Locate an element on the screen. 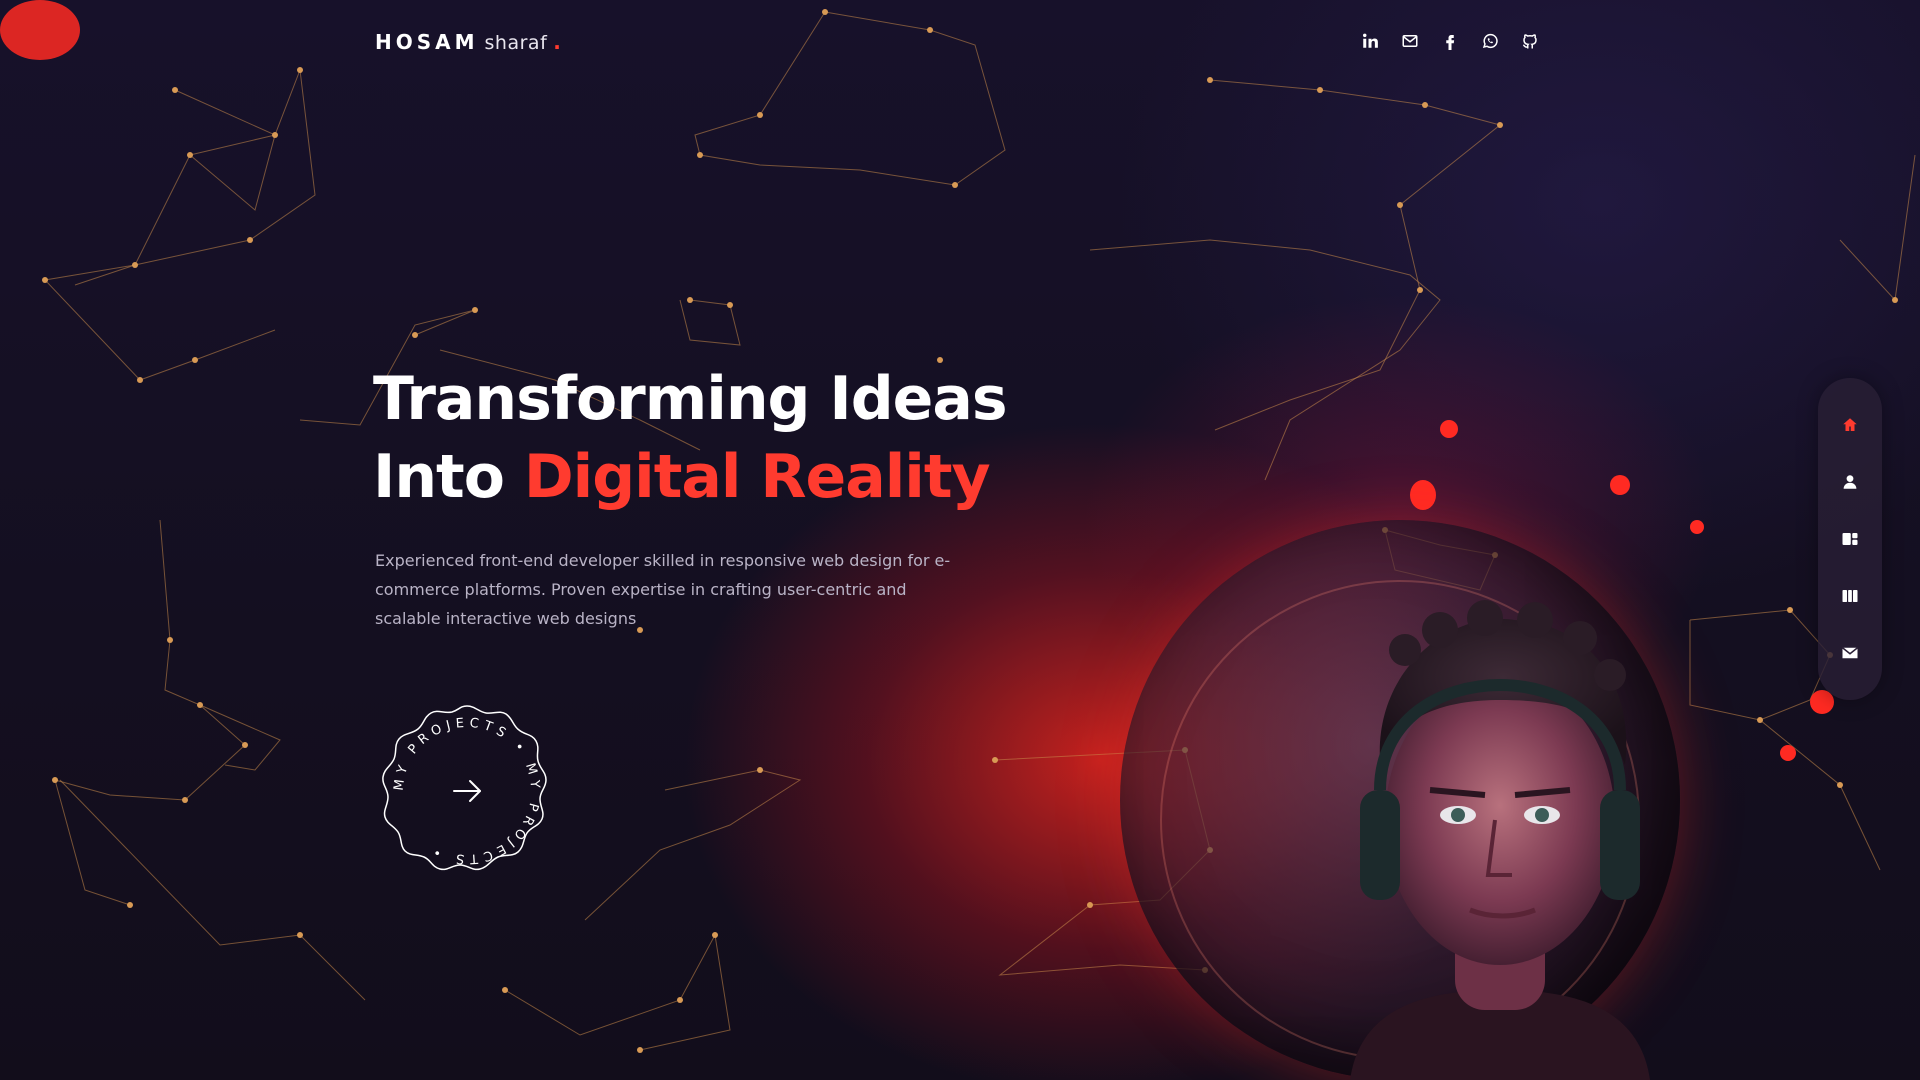 The height and width of the screenshot is (1080, 1920). services-icon is located at coordinates (1850, 538).